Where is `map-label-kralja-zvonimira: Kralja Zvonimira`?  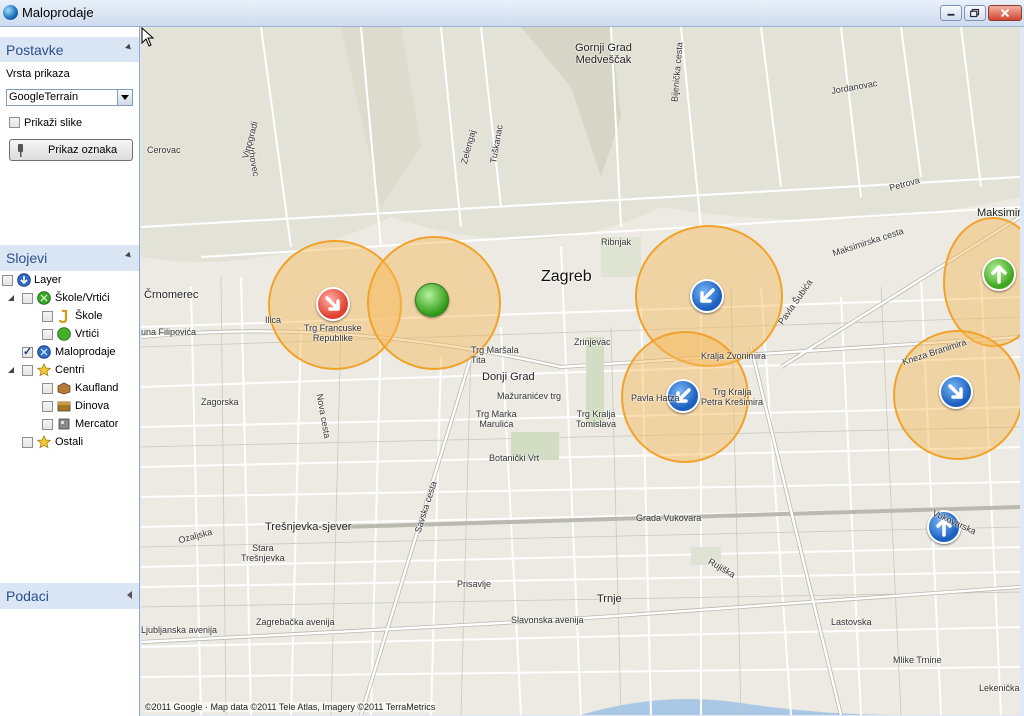 map-label-kralja-zvonimira: Kralja Zvonimira is located at coordinates (734, 356).